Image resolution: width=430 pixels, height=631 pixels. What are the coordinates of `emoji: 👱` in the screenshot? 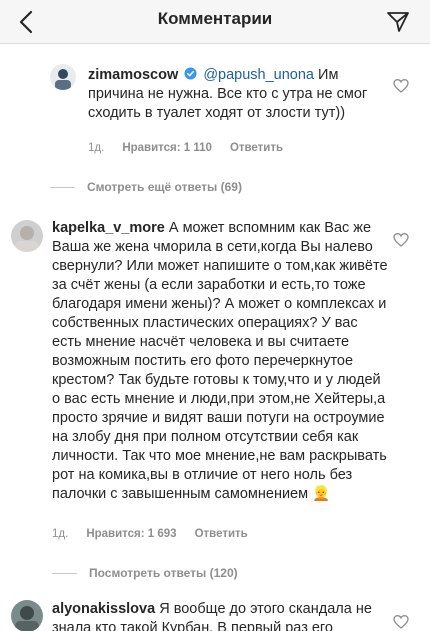 It's located at (321, 494).